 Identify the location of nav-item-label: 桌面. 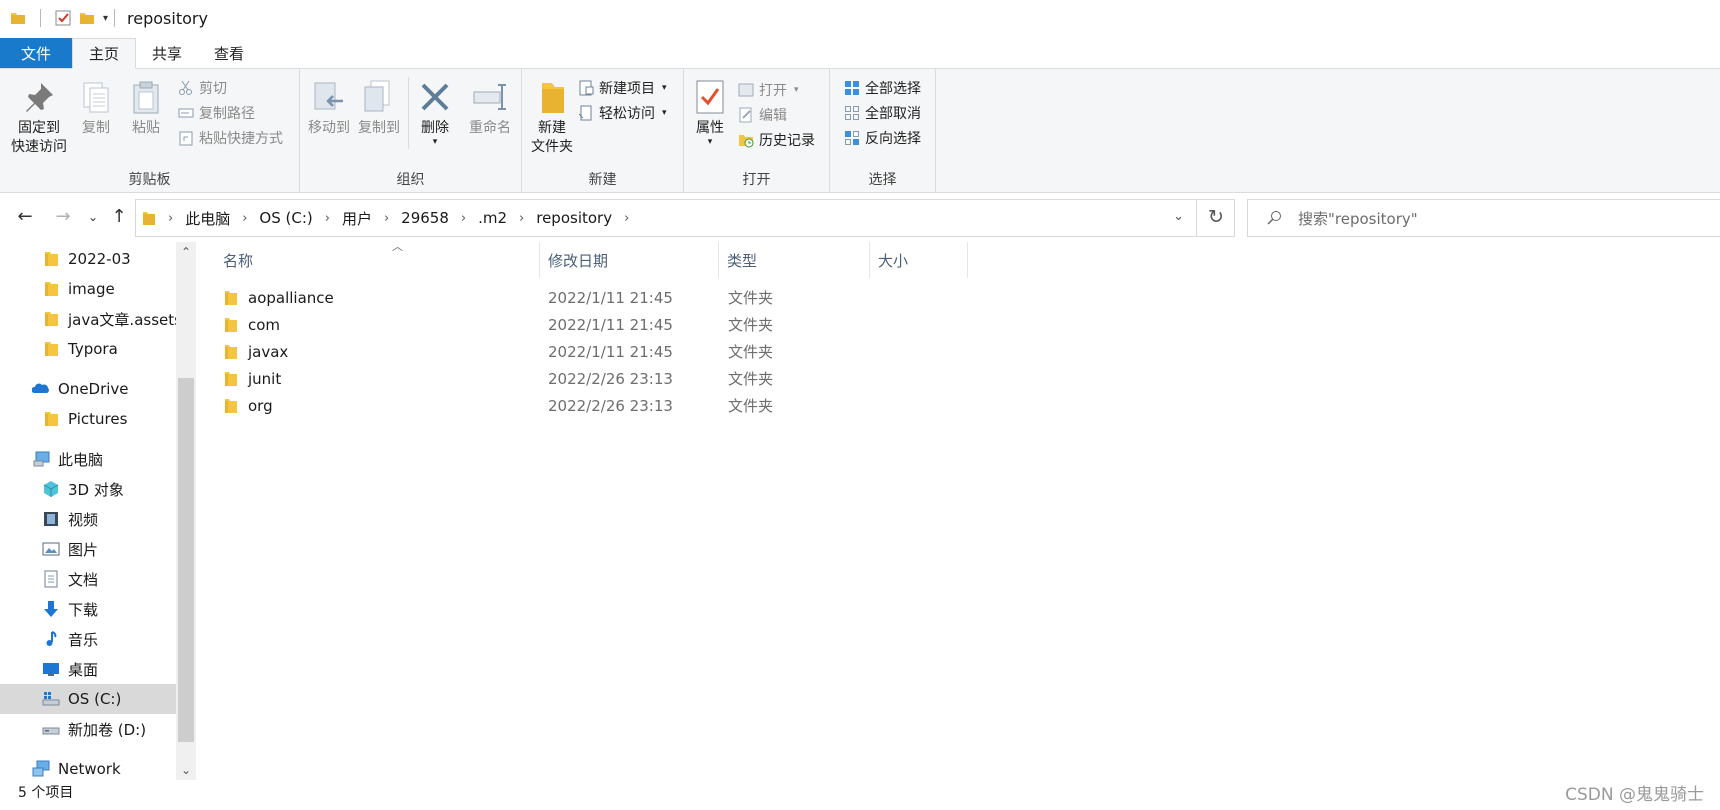
(83, 669).